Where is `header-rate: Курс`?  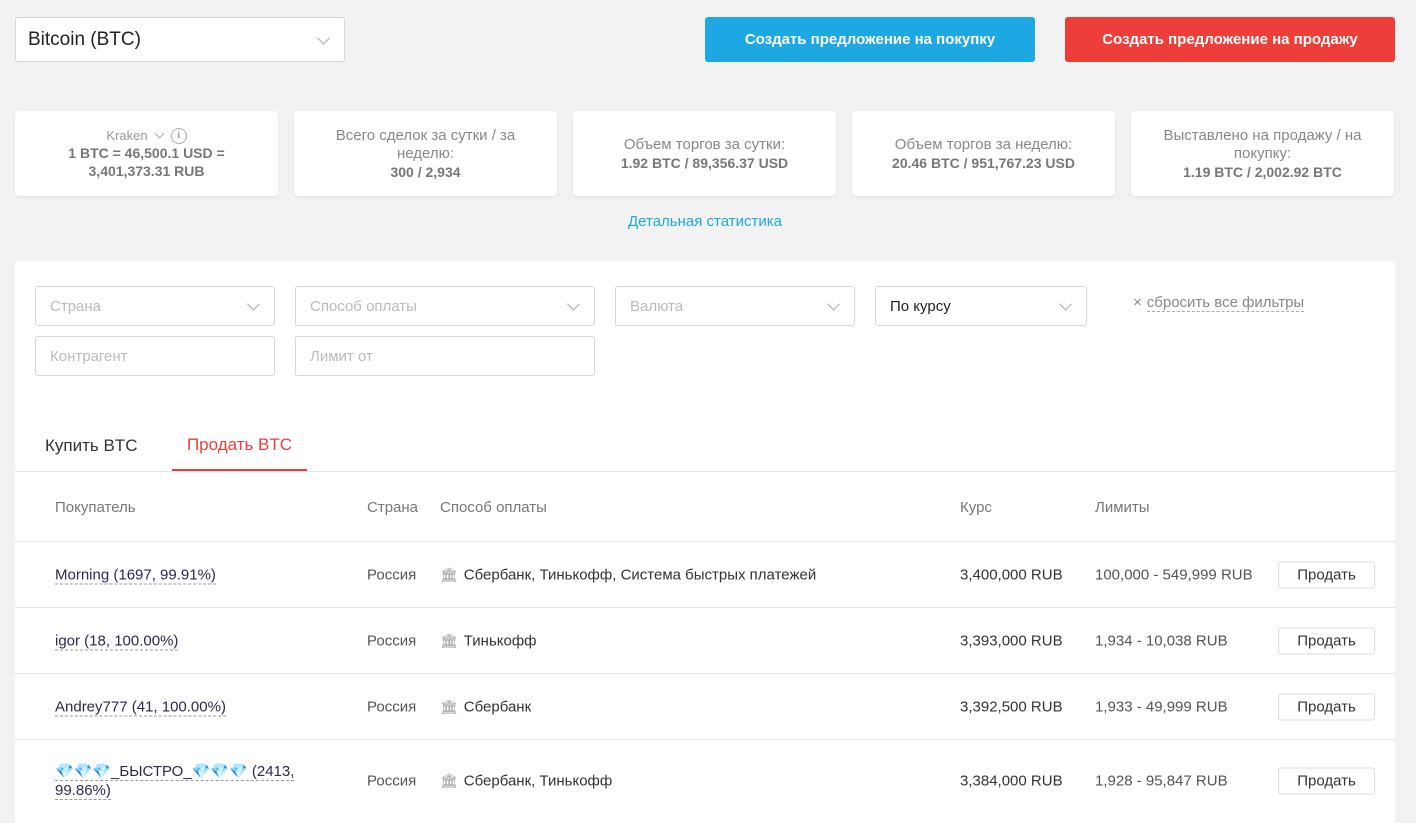
header-rate: Курс is located at coordinates (976, 507).